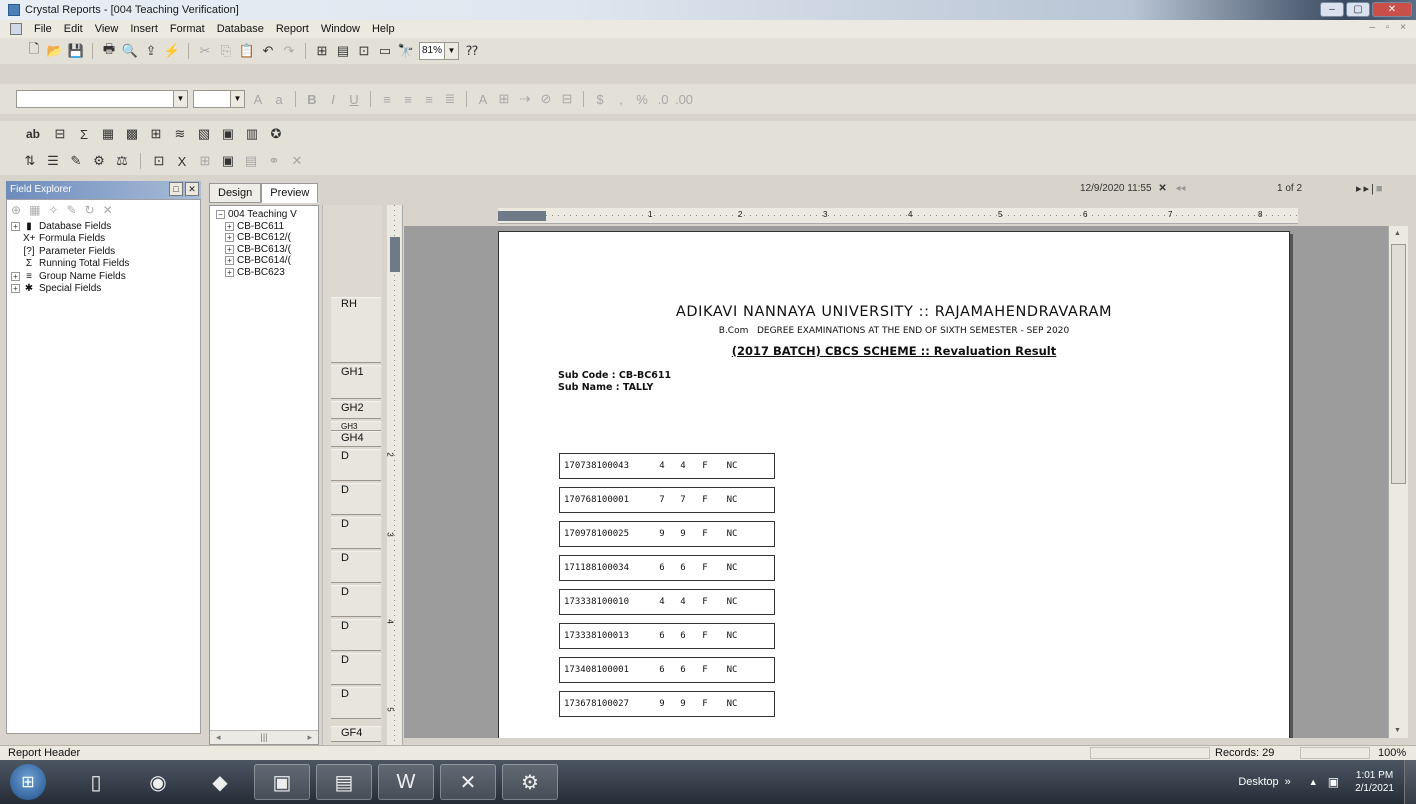  What do you see at coordinates (240, 29) in the screenshot?
I see `menu-database: Database` at bounding box center [240, 29].